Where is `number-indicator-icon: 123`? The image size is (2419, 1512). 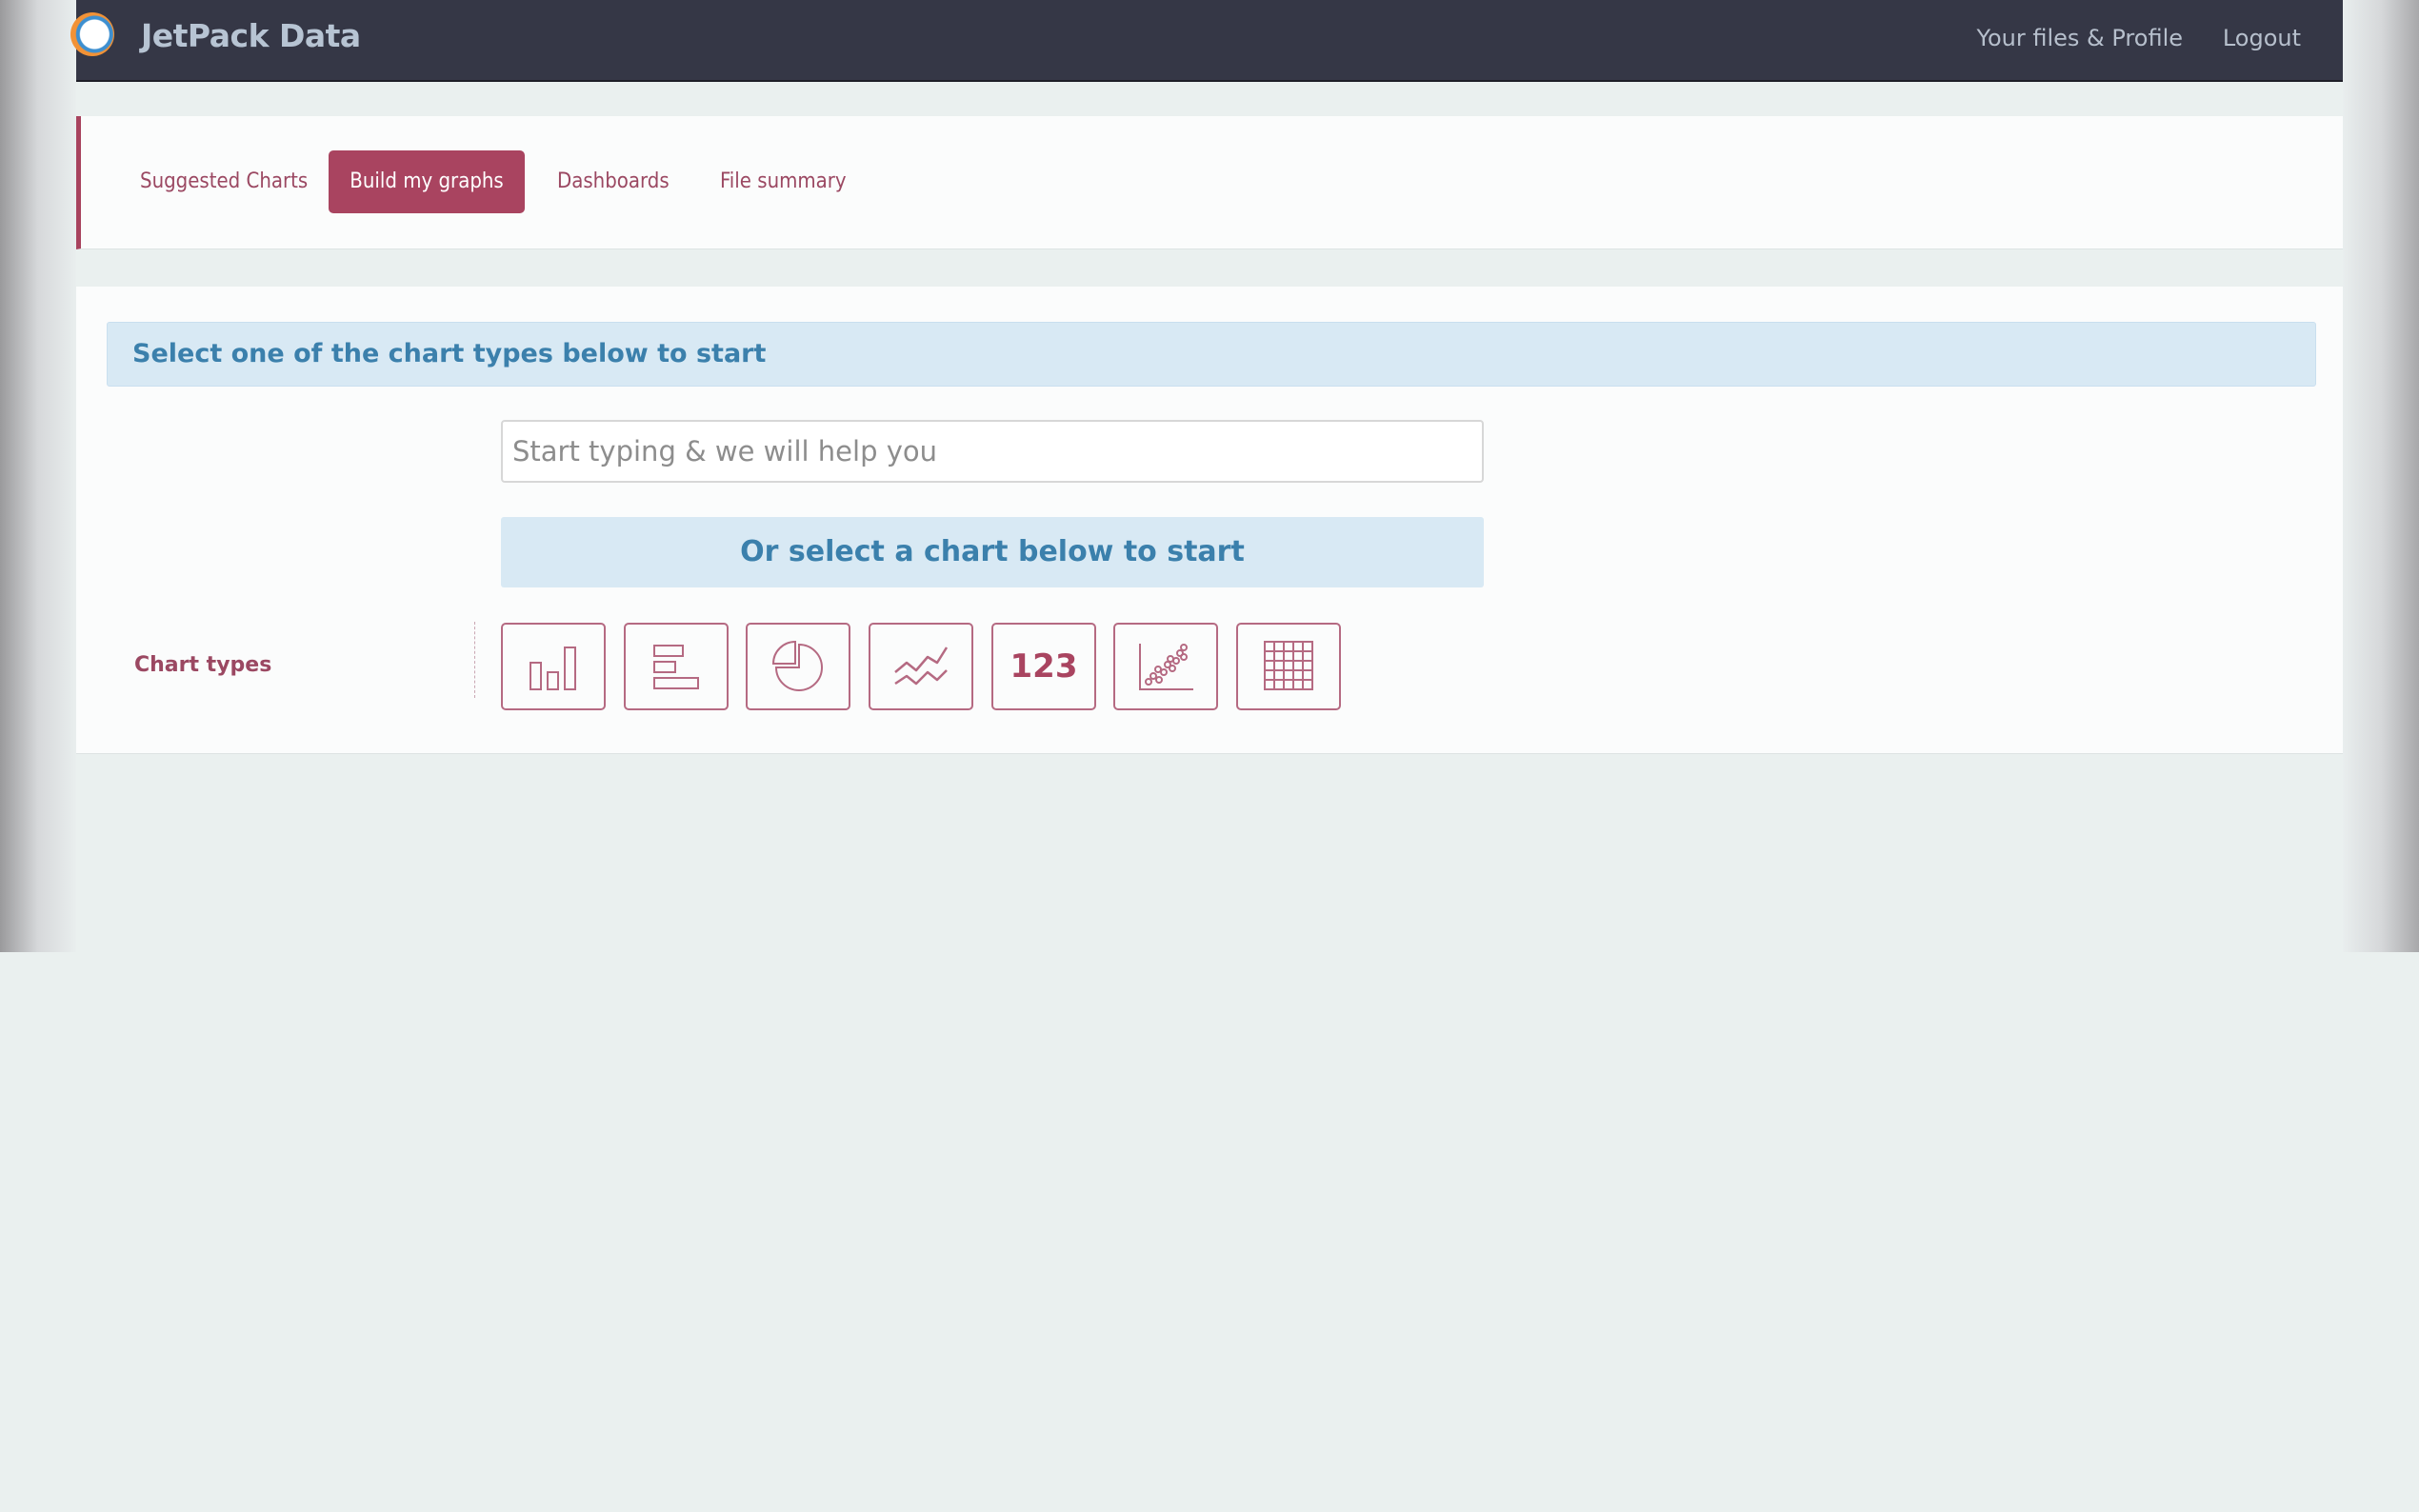
number-indicator-icon: 123 is located at coordinates (1044, 666).